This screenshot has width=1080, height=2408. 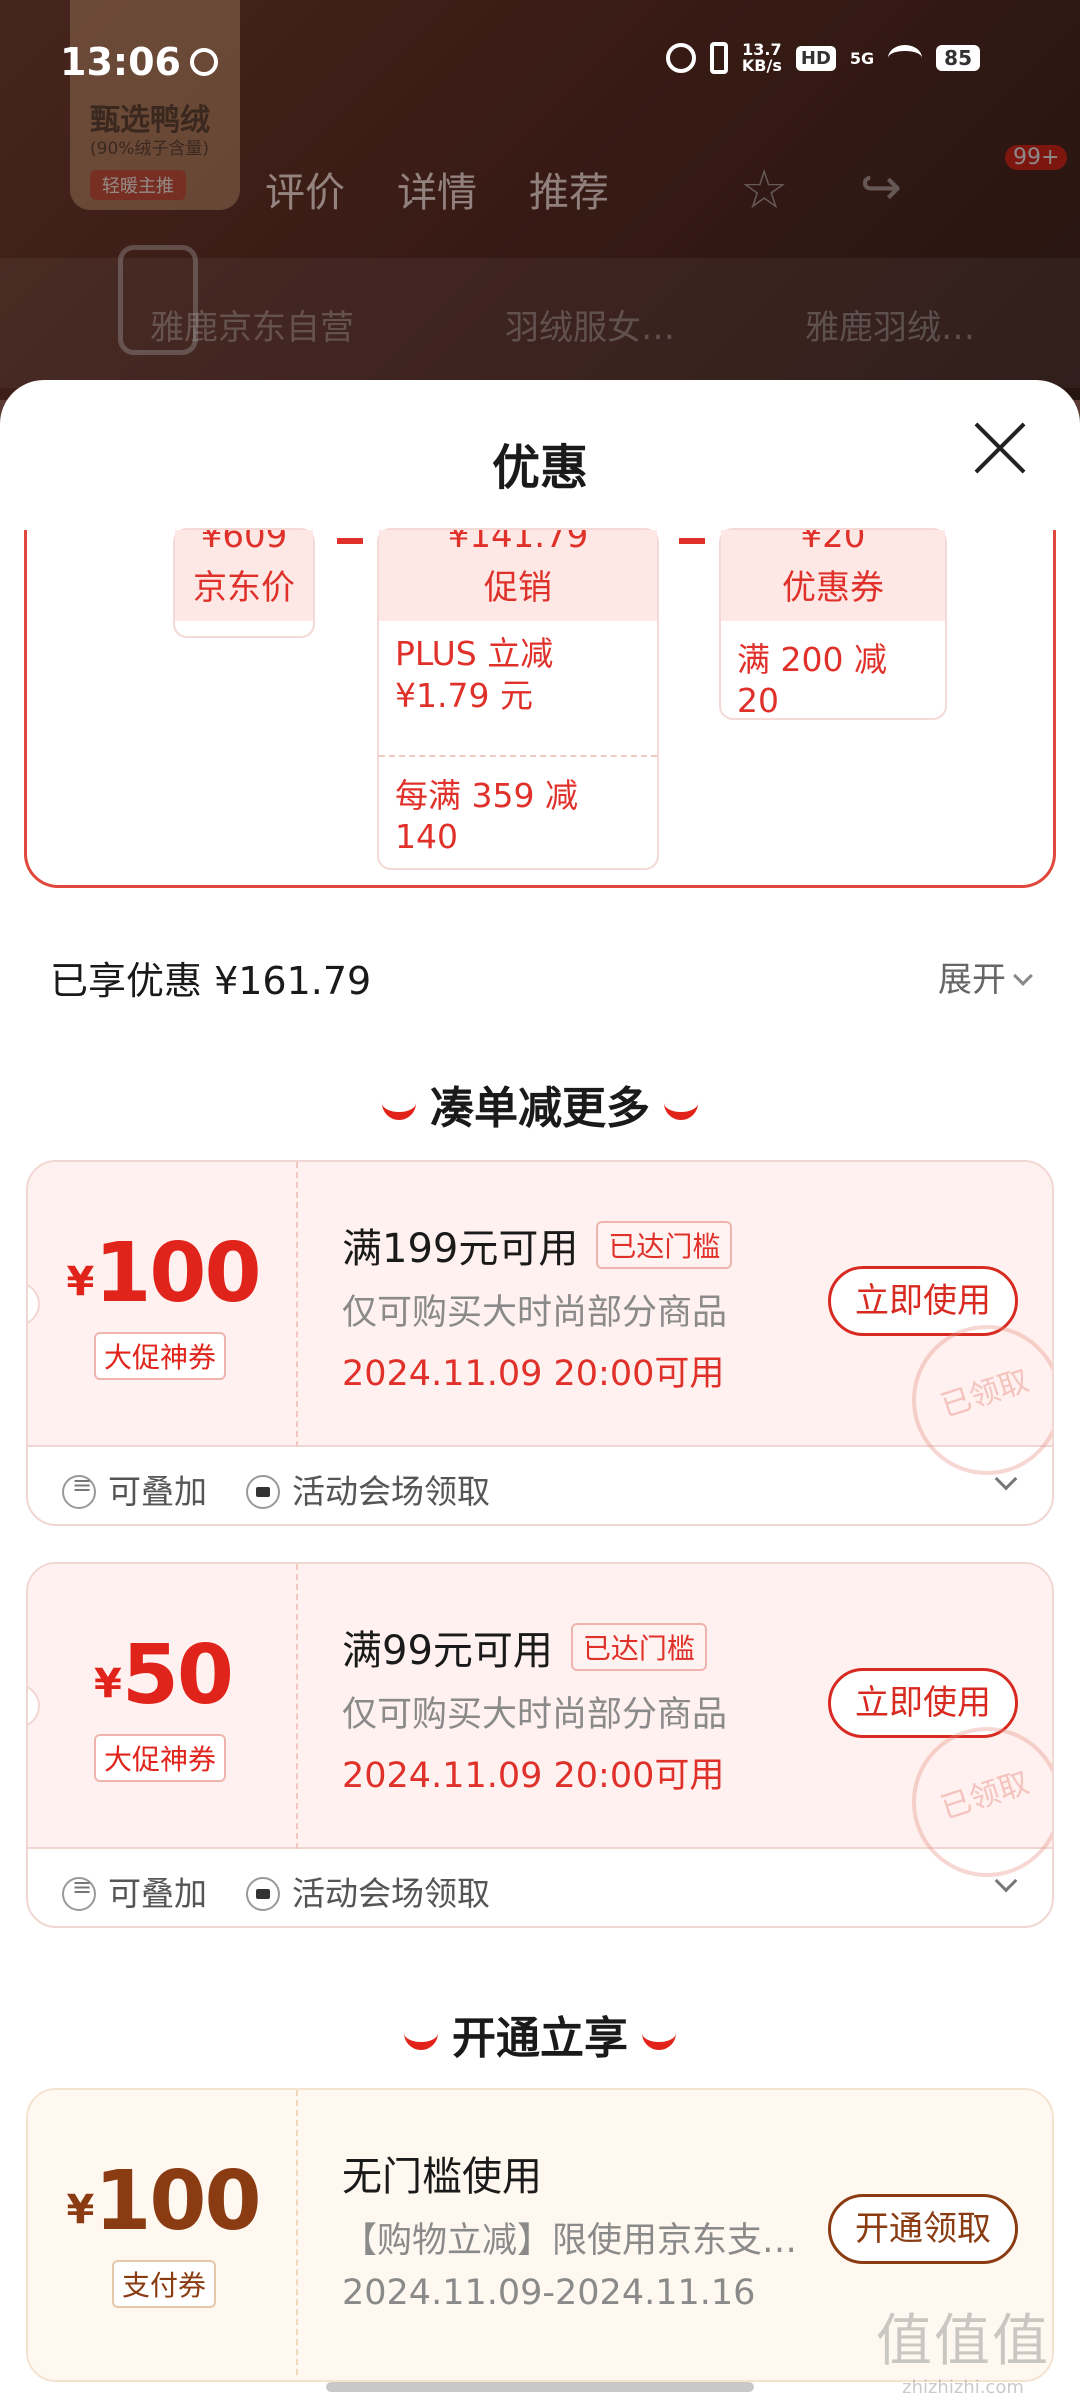 I want to click on jd-price-box: ¥609 京东价, so click(x=244, y=583).